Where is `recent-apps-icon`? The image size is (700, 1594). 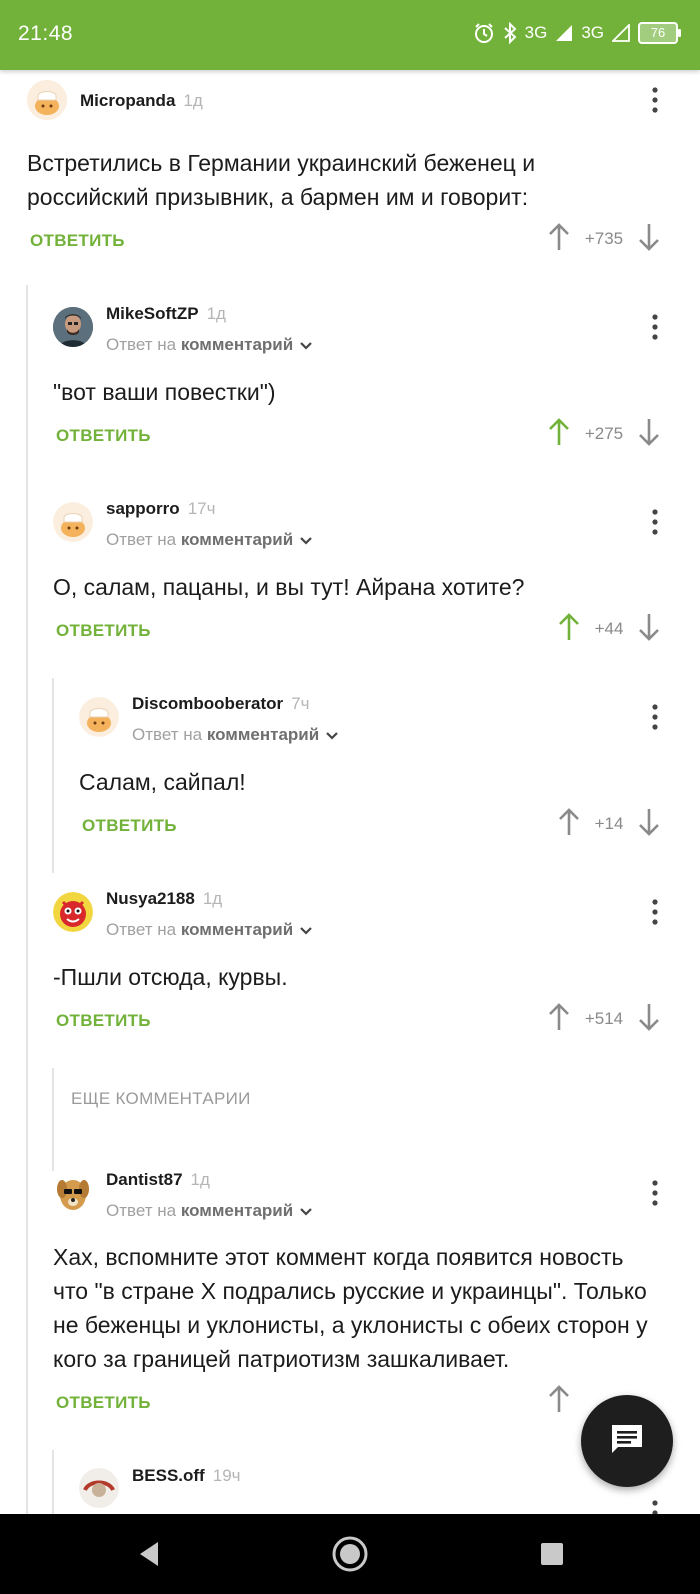 recent-apps-icon is located at coordinates (552, 1554).